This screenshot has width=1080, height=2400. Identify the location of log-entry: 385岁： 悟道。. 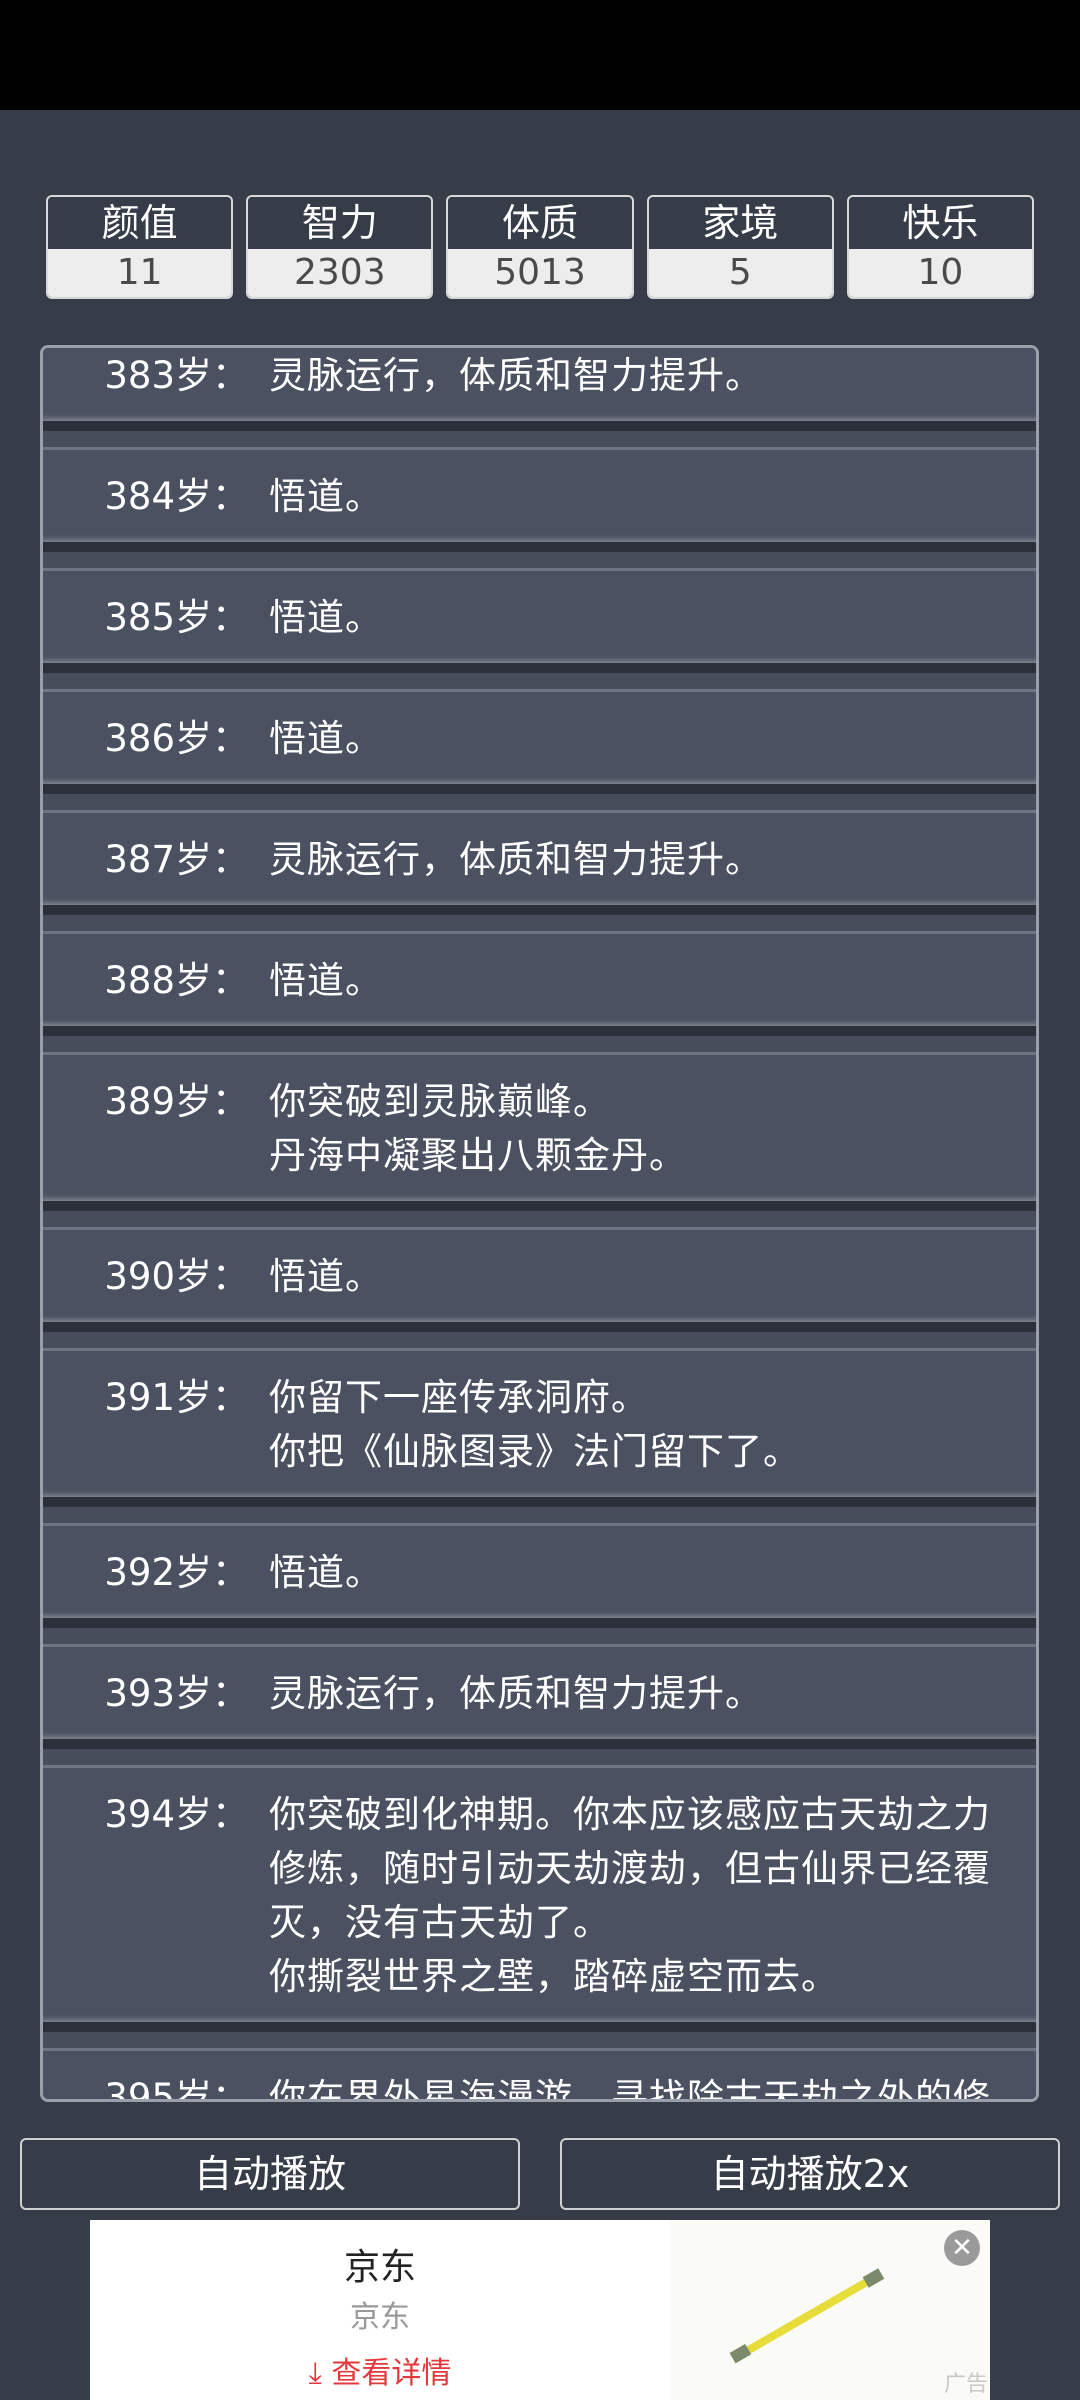
(539, 620).